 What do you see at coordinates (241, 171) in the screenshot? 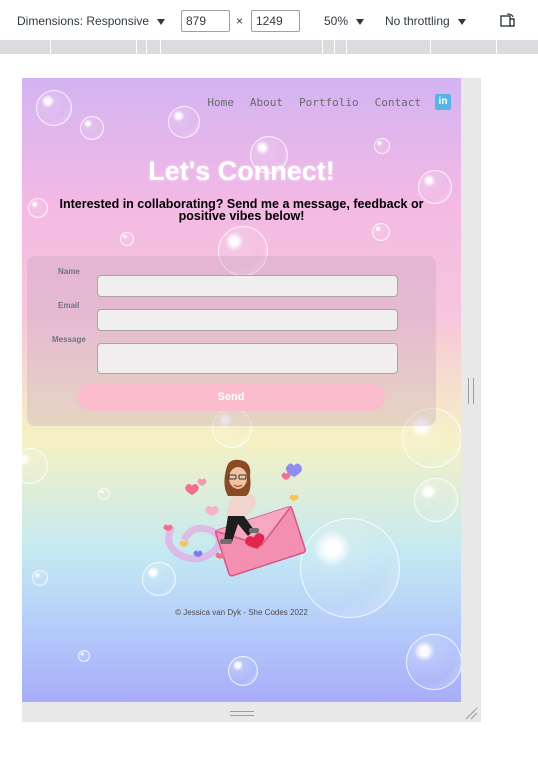
I see `page-title: Let's Connect!` at bounding box center [241, 171].